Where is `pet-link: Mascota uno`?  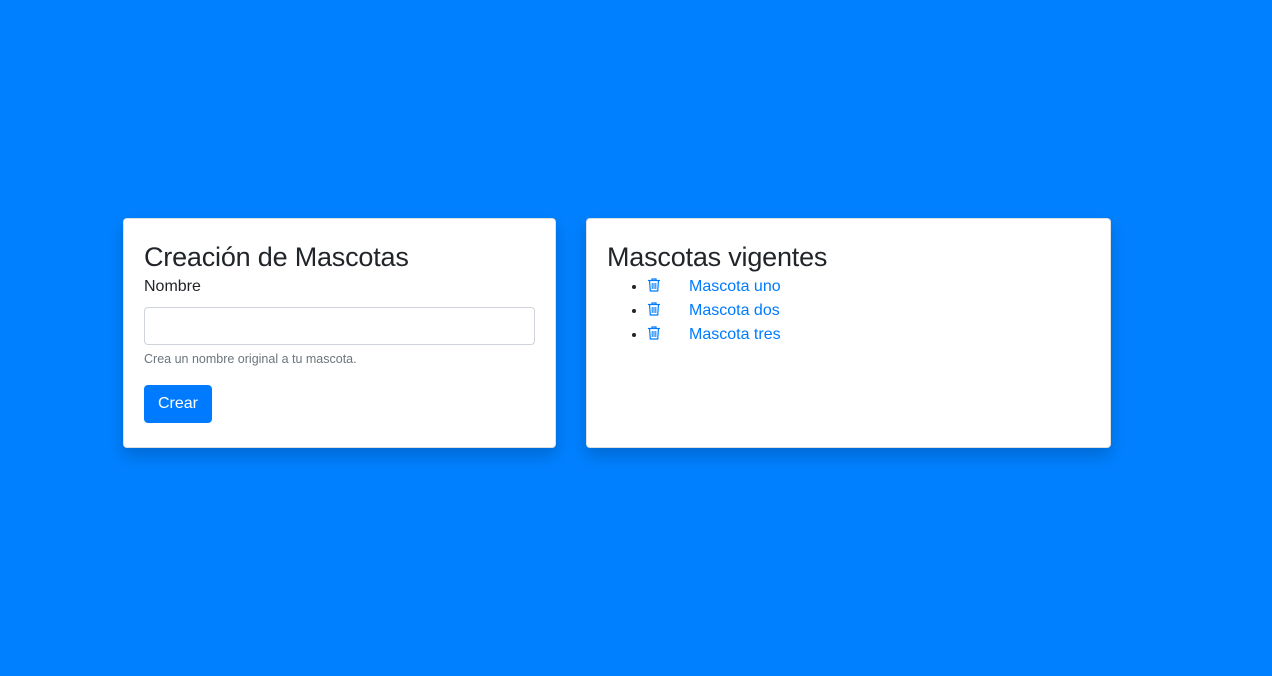 pet-link: Mascota uno is located at coordinates (735, 287).